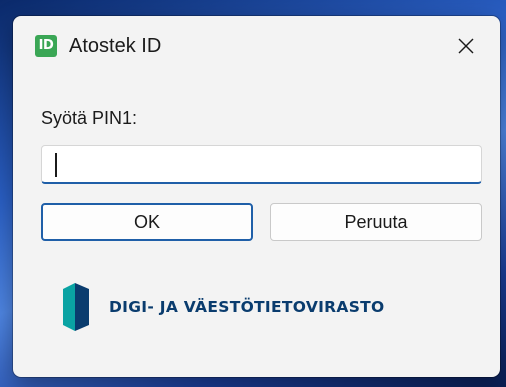 This screenshot has width=506, height=387. I want to click on close-icon, so click(466, 46).